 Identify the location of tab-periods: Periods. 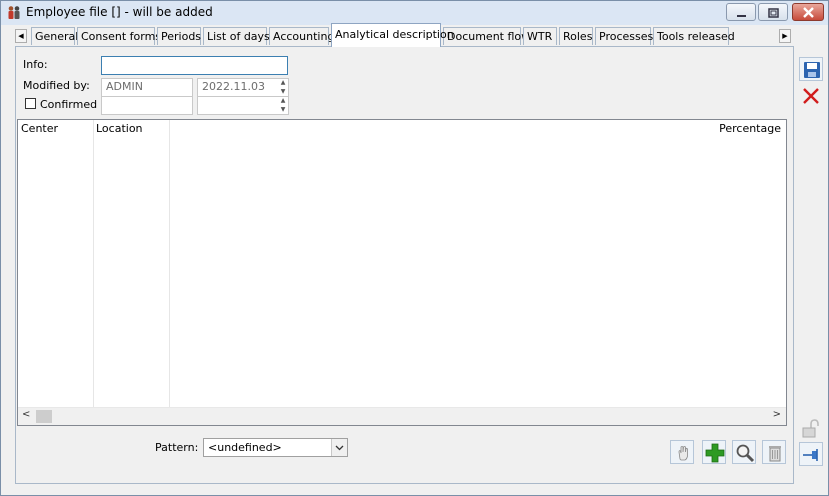
(179, 36).